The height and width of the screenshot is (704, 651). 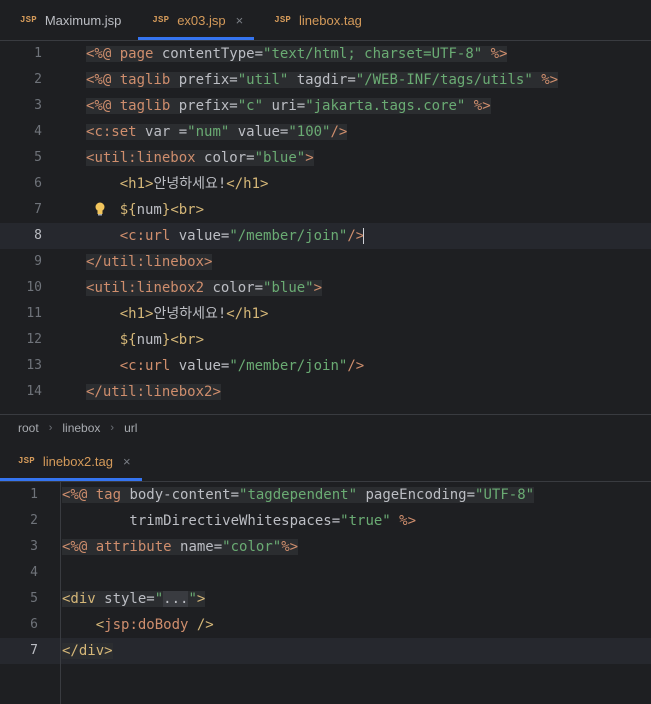 What do you see at coordinates (124, 366) in the screenshot?
I see `code-token: <` at bounding box center [124, 366].